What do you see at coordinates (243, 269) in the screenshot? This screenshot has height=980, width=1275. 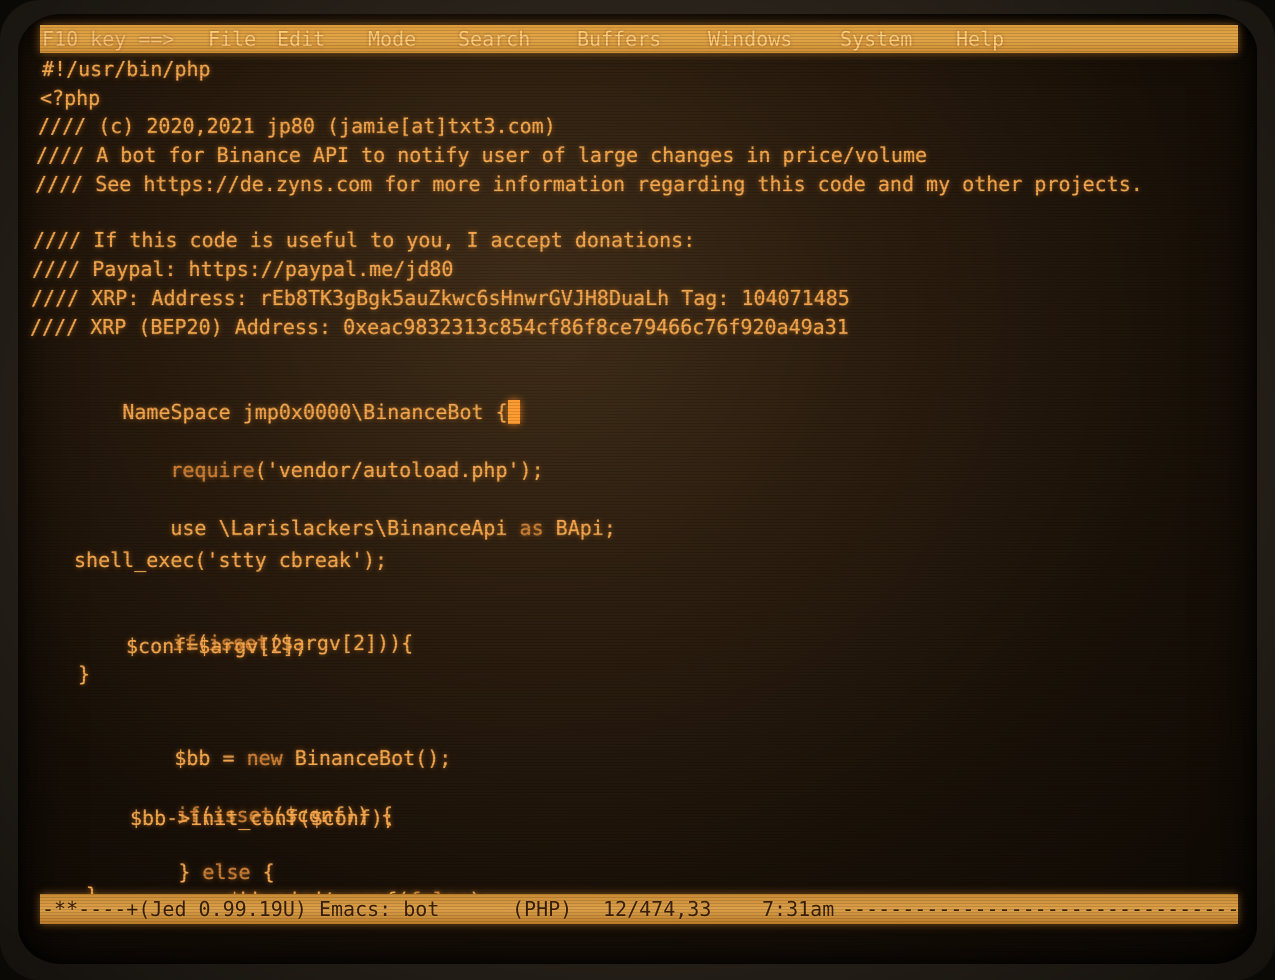 I see `code-line-paypal: //// Paypal: https://paypal.me/jd80` at bounding box center [243, 269].